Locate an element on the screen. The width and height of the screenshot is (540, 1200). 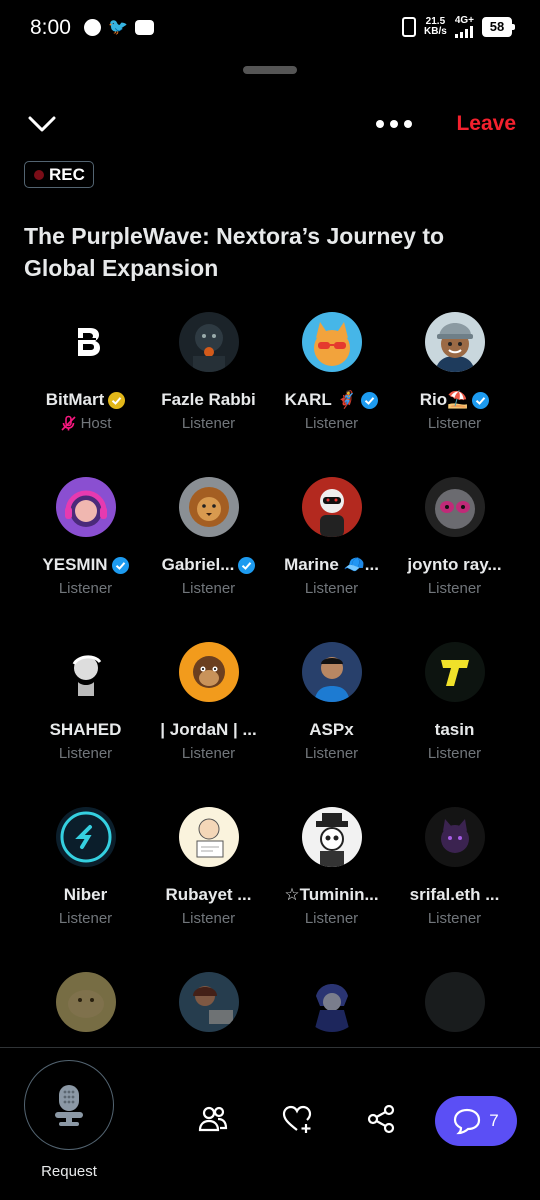
participant-name: Niber is located at coordinates (85, 894).